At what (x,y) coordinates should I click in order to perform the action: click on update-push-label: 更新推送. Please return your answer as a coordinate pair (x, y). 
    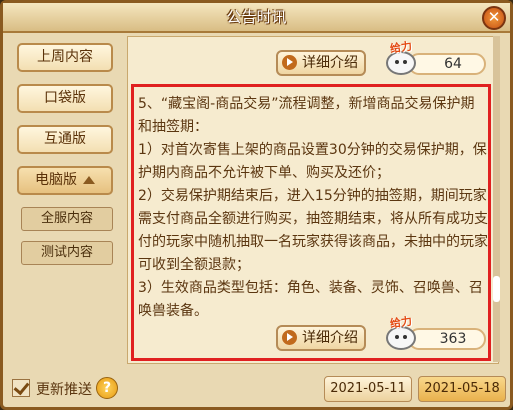
    Looking at the image, I should click on (64, 390).